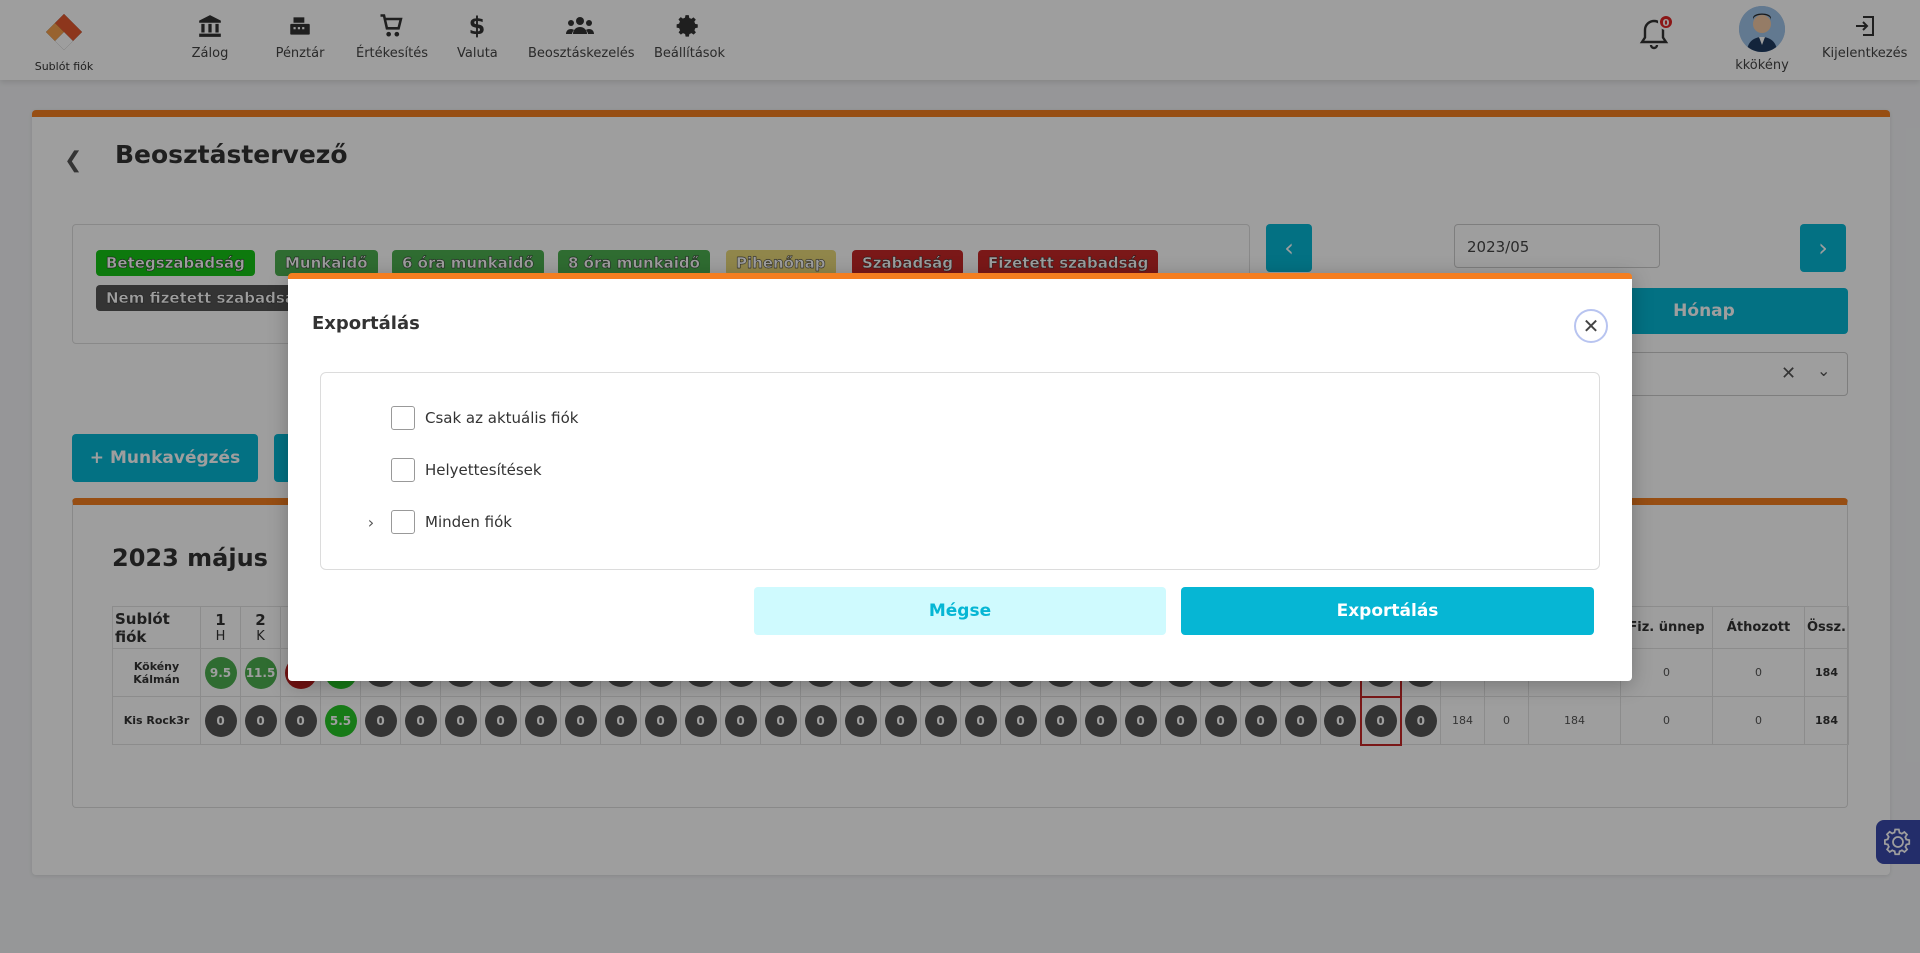  I want to click on close-icon: ✕, so click(1591, 326).